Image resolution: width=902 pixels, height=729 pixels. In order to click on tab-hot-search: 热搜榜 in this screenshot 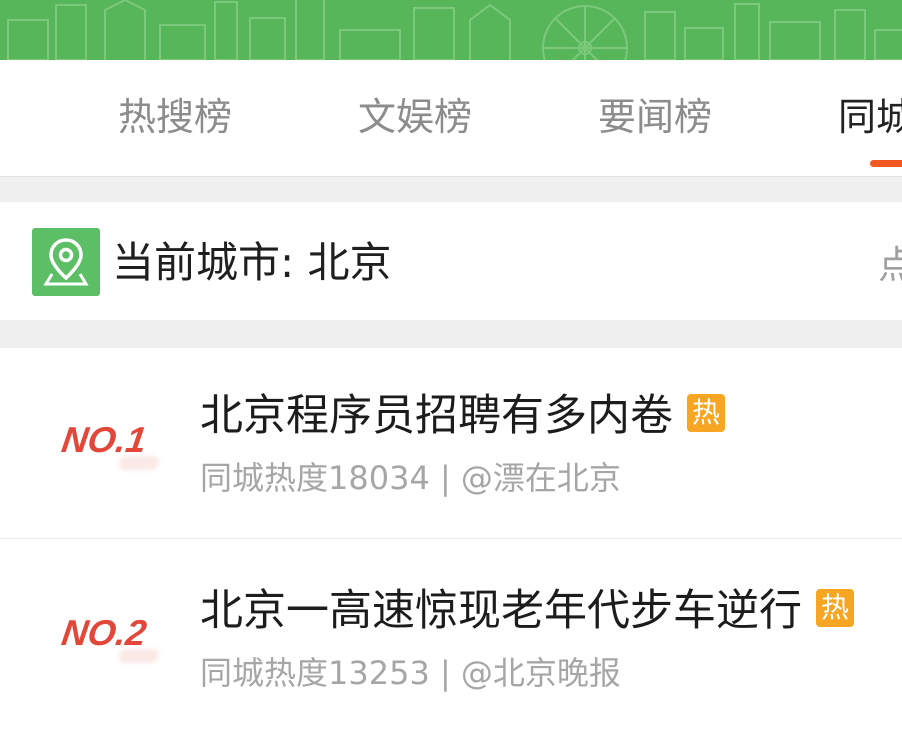, I will do `click(175, 117)`.